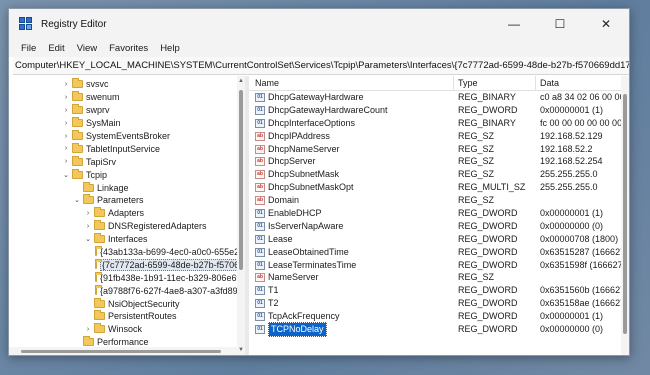  Describe the element at coordinates (123, 161) in the screenshot. I see `tree-node: › TapiSrv` at that location.